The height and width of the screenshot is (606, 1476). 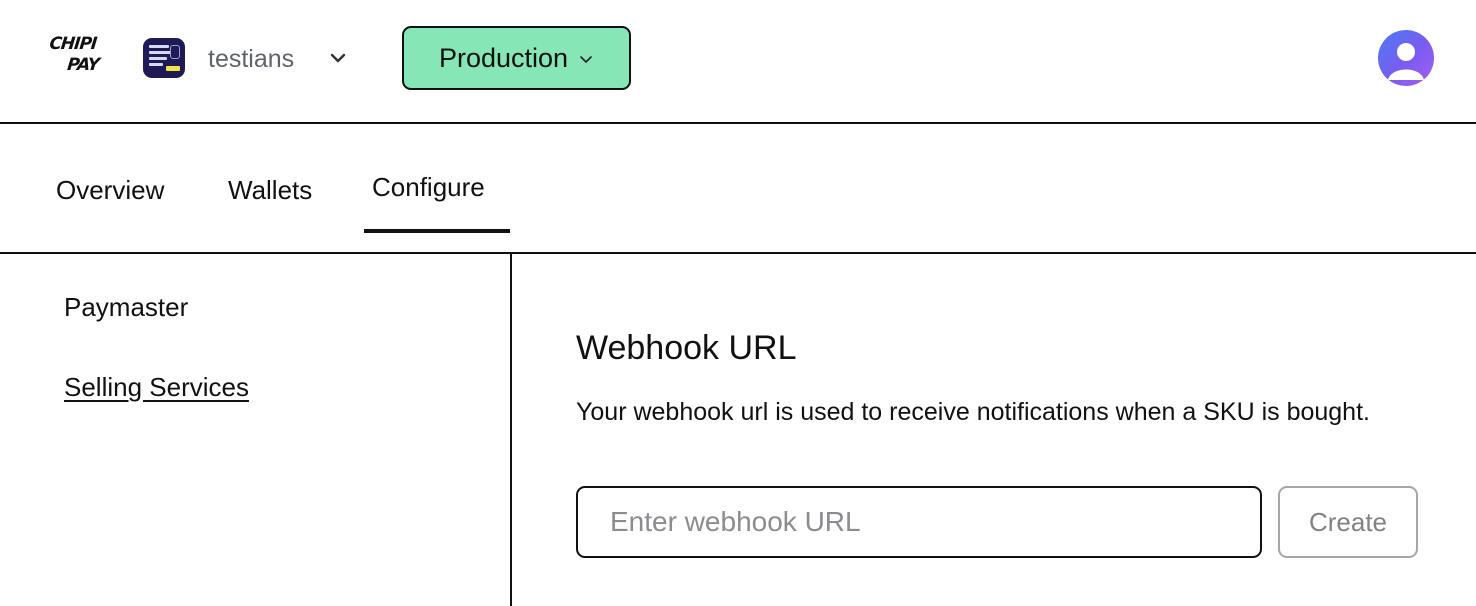 I want to click on sidebar-item-paymaster: Paymaster, so click(x=126, y=307).